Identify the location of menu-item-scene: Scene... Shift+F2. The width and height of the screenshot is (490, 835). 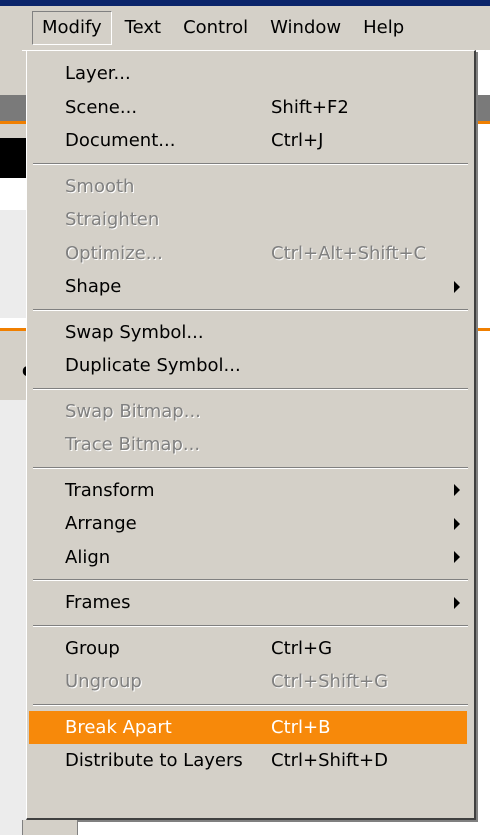
(250, 108).